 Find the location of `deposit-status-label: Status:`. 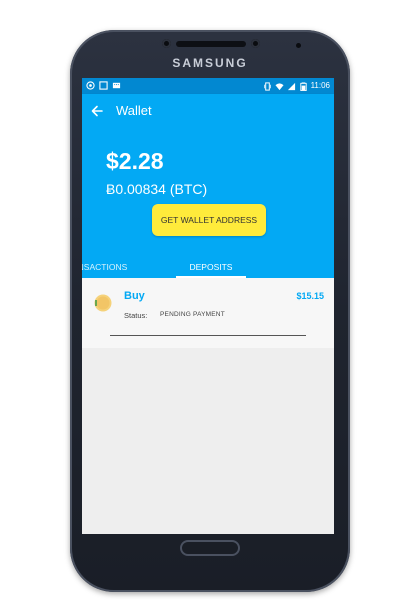

deposit-status-label: Status: is located at coordinates (136, 315).